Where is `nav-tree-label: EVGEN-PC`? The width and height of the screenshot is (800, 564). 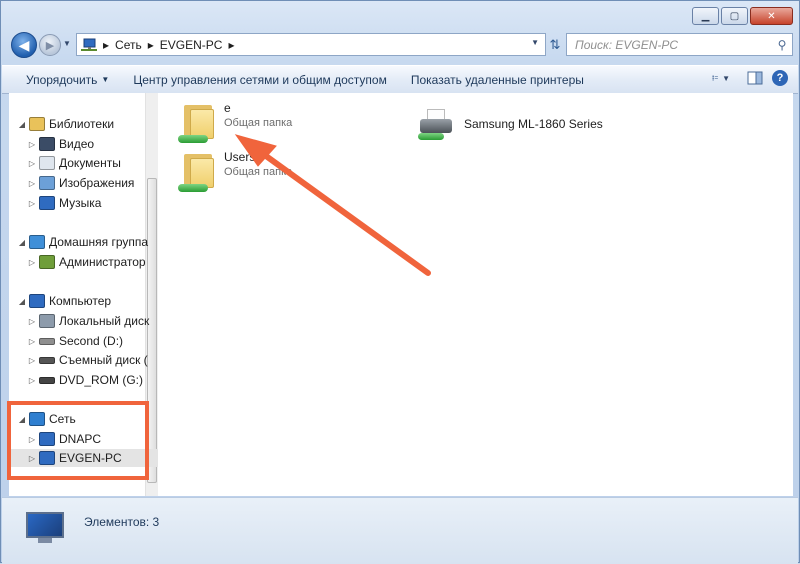 nav-tree-label: EVGEN-PC is located at coordinates (90, 458).